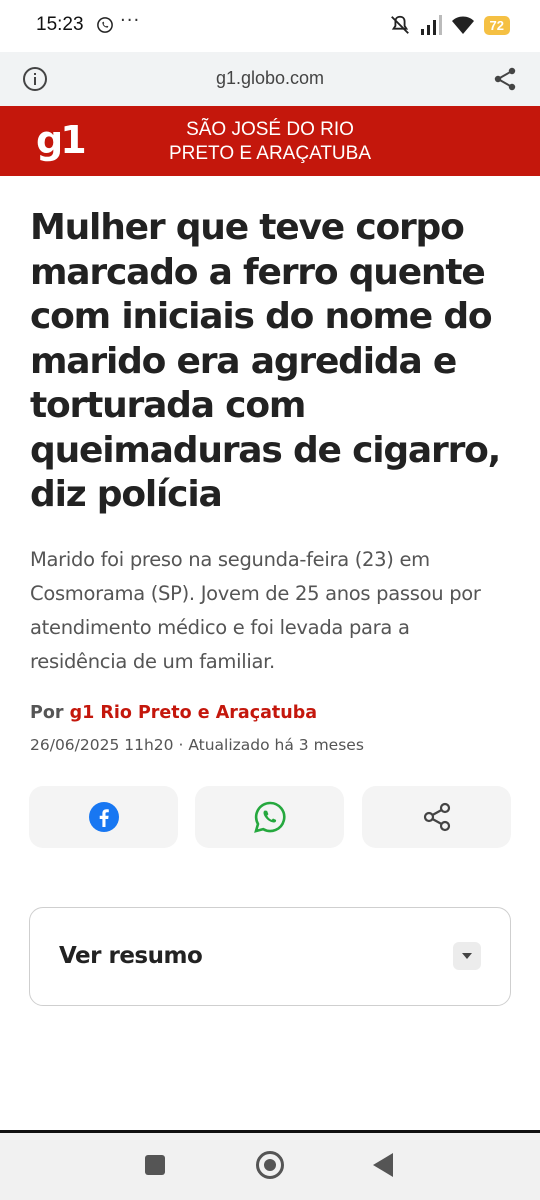 This screenshot has height=1200, width=540. I want to click on battery-indicator: 72, so click(496, 25).